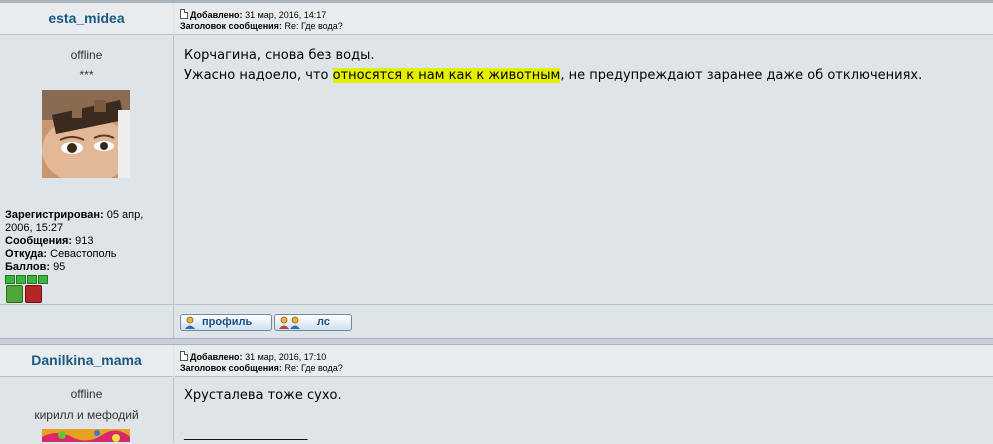  Describe the element at coordinates (86, 19) in the screenshot. I see `post-author: esta_midea` at that location.